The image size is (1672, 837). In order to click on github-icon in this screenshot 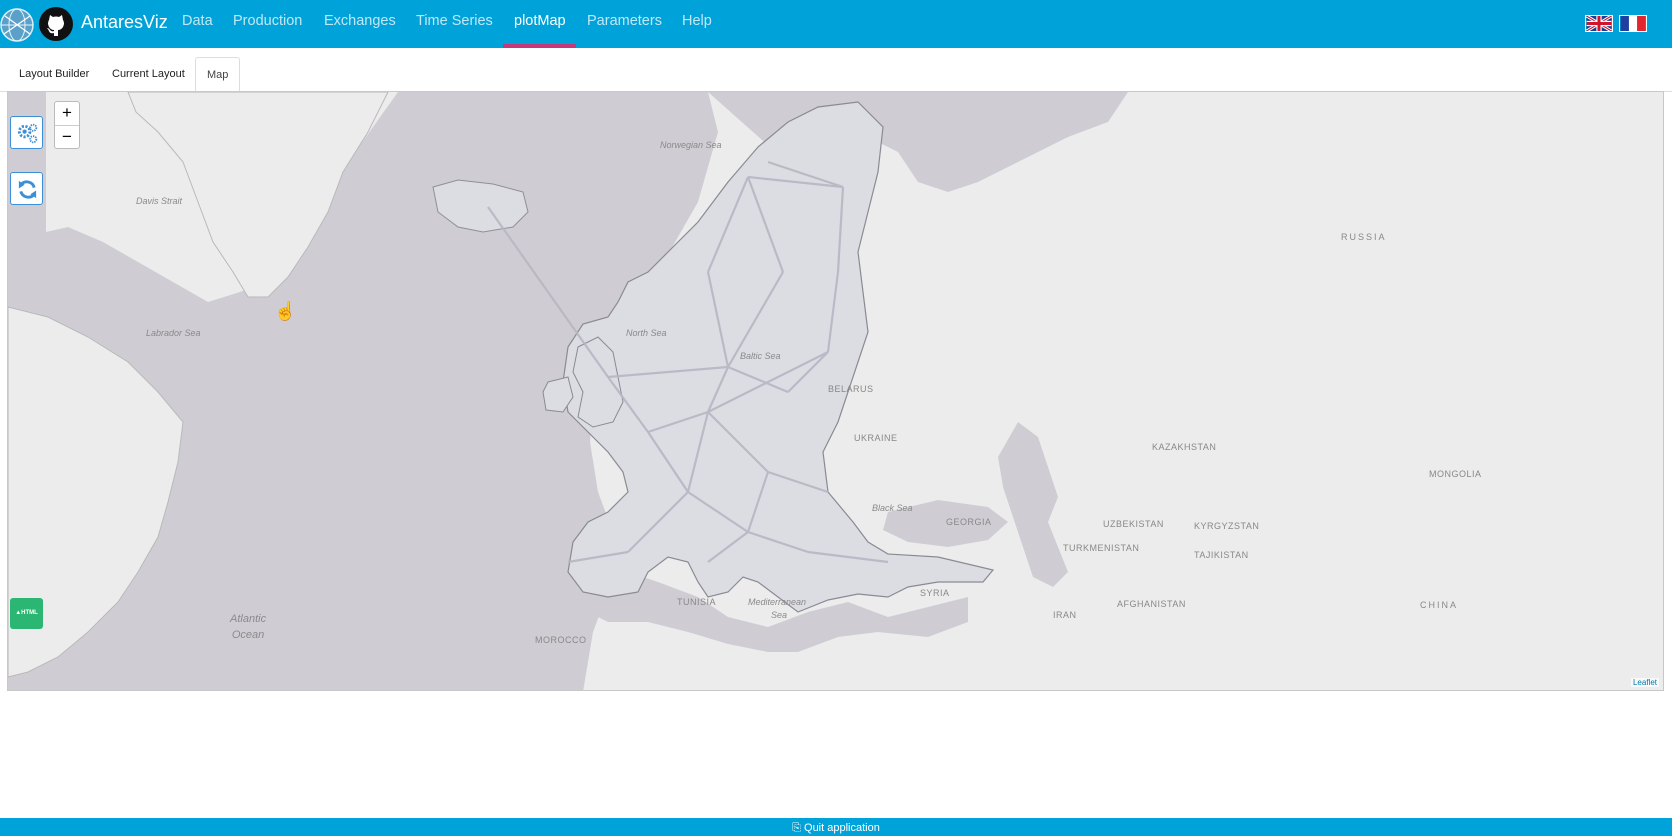, I will do `click(56, 24)`.